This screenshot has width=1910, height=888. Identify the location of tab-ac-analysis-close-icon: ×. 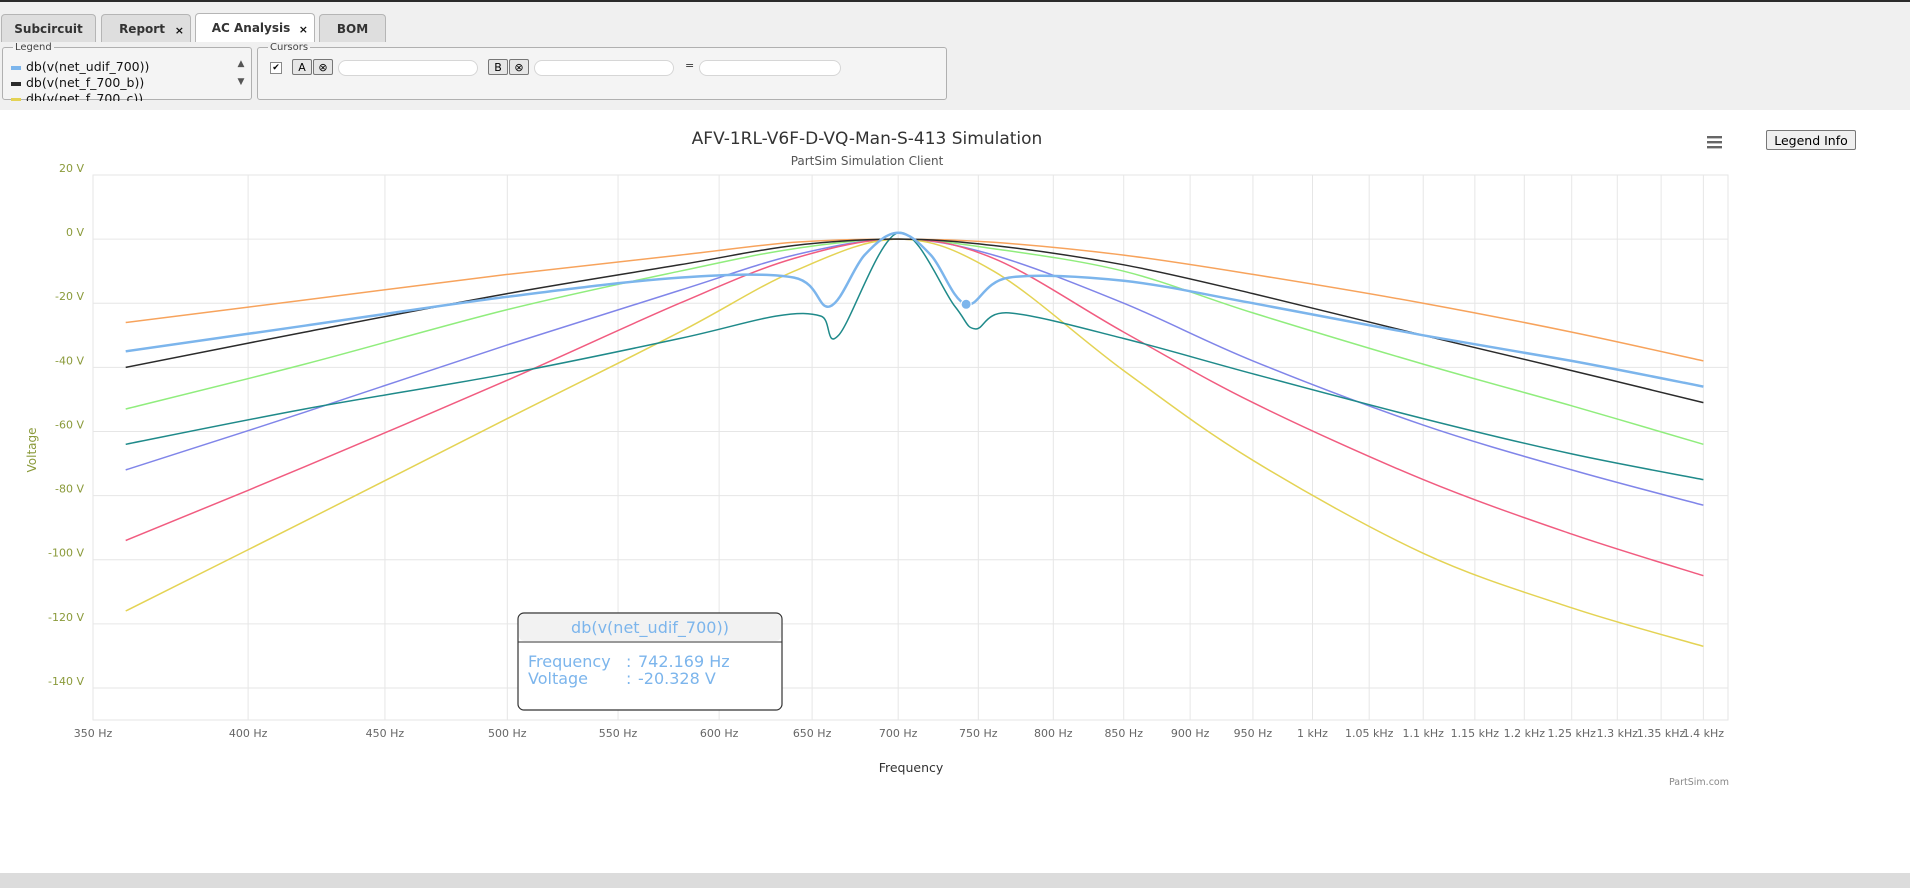
(303, 29).